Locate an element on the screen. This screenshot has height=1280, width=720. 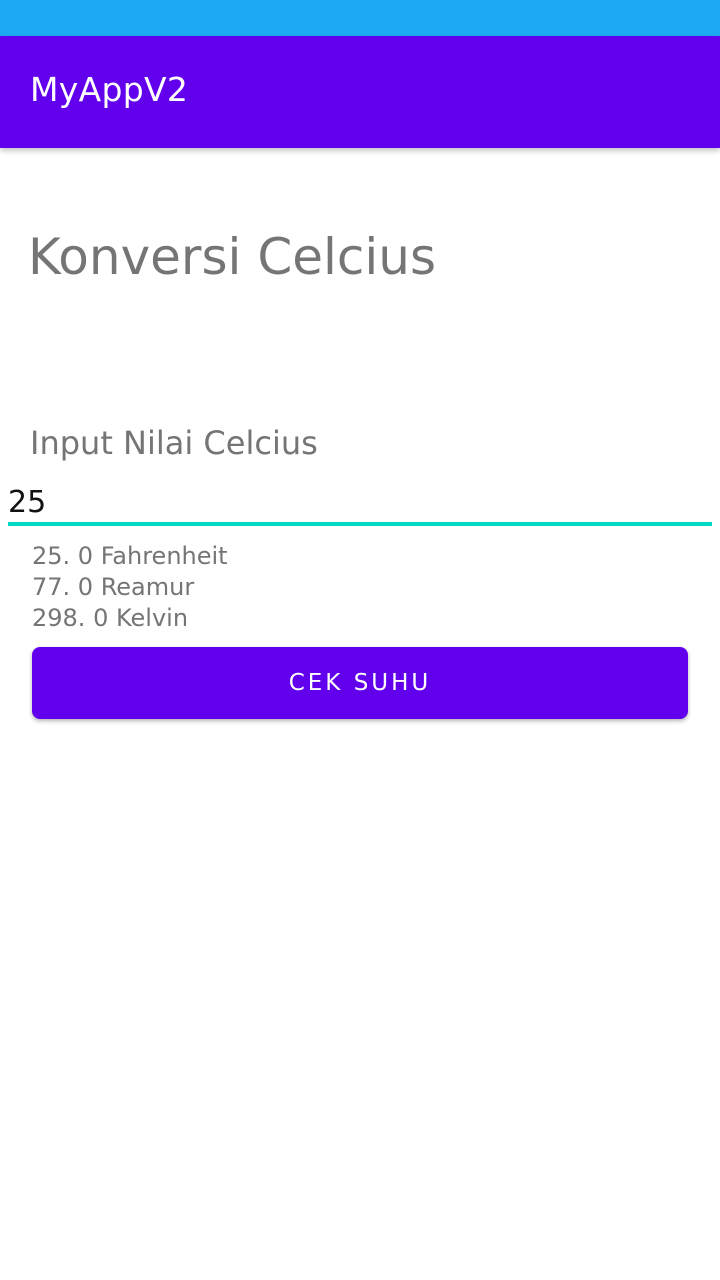
check-temperature-button: CEK SUHU is located at coordinates (360, 683).